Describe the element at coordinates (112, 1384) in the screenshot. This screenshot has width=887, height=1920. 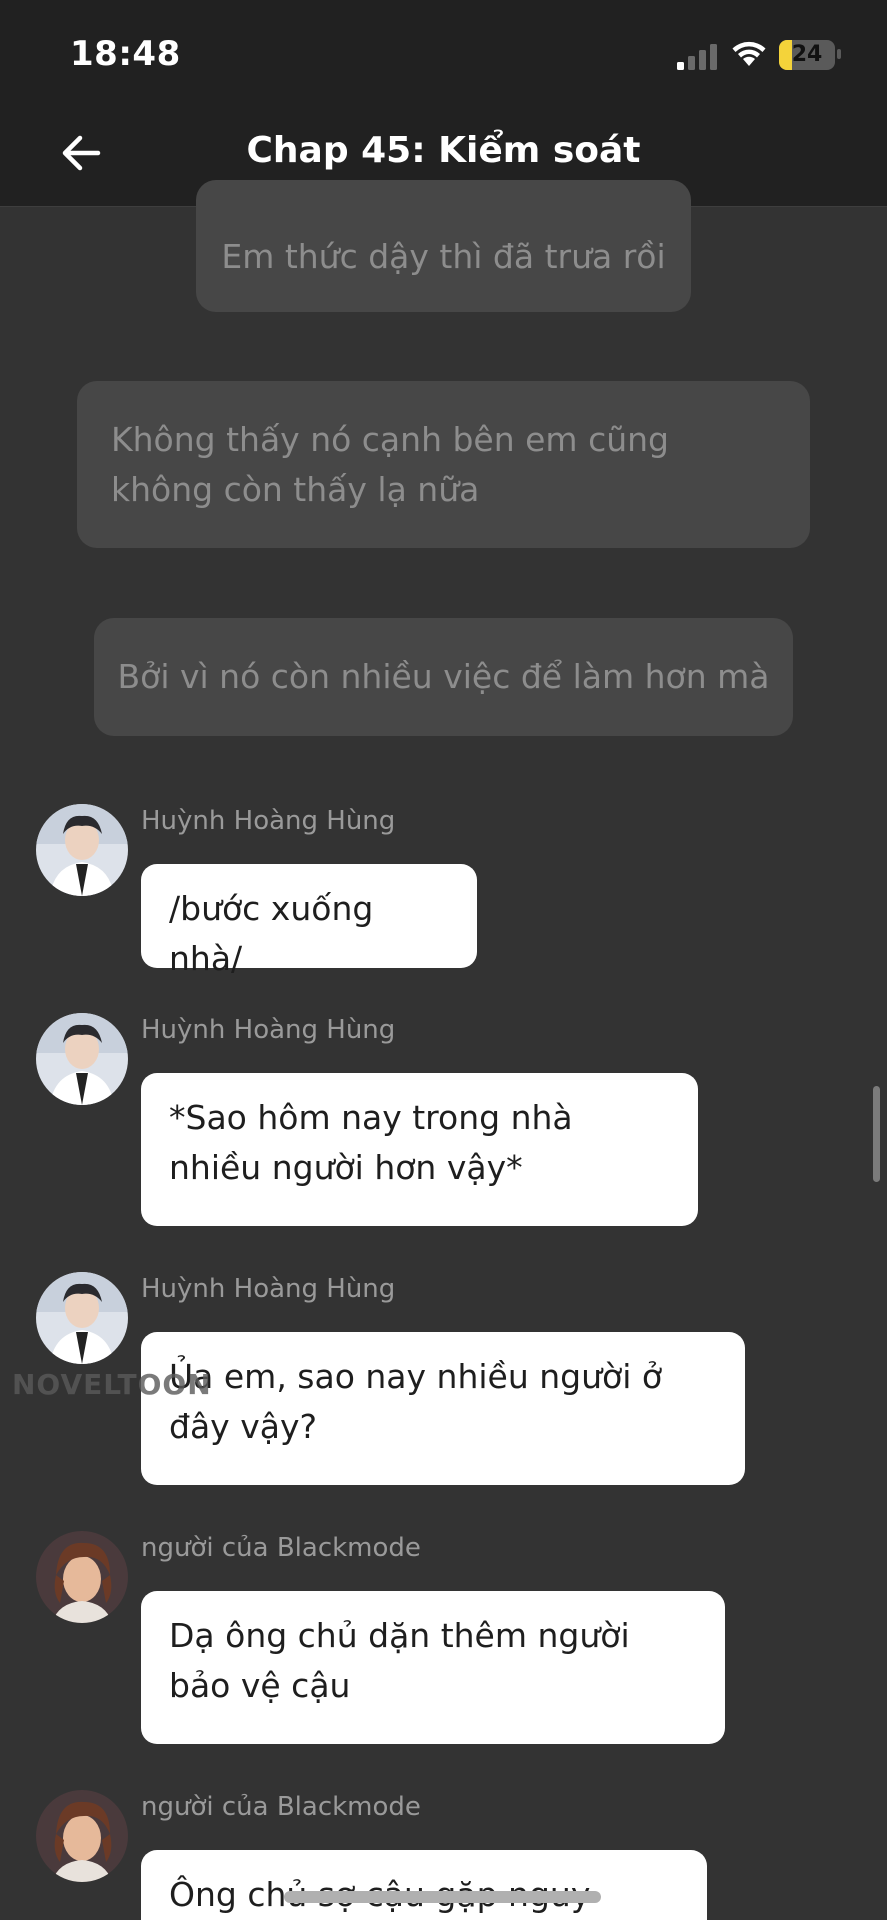
I see `watermark: NOVELTOON` at that location.